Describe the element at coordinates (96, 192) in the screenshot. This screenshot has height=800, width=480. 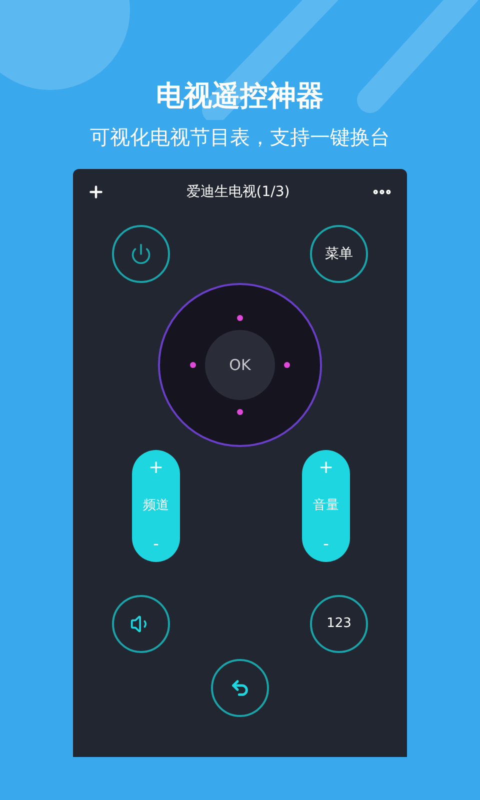
I see `add-icon` at that location.